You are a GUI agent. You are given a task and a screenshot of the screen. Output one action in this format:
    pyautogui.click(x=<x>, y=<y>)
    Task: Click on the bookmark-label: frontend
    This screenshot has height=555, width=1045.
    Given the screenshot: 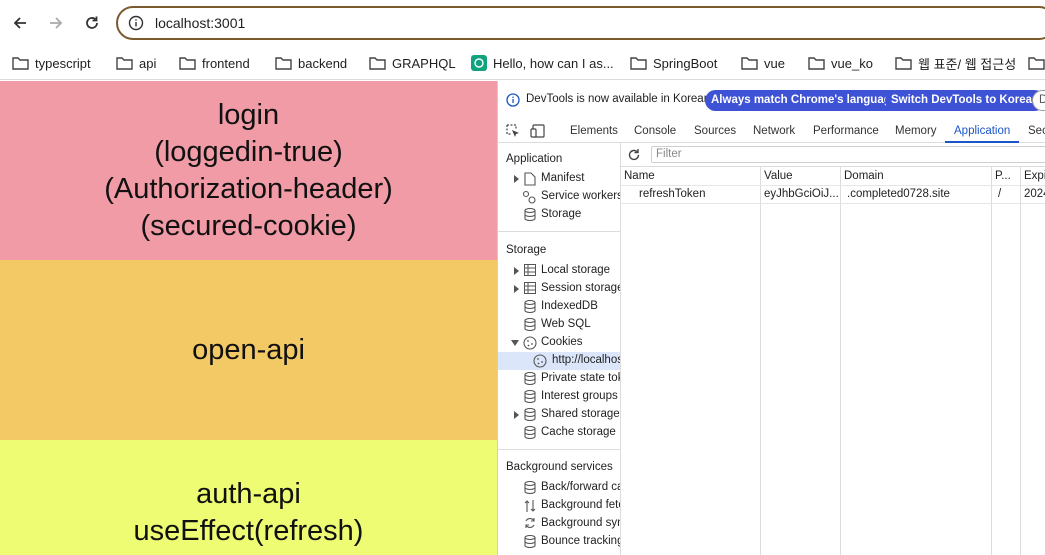 What is the action you would take?
    pyautogui.click(x=226, y=63)
    